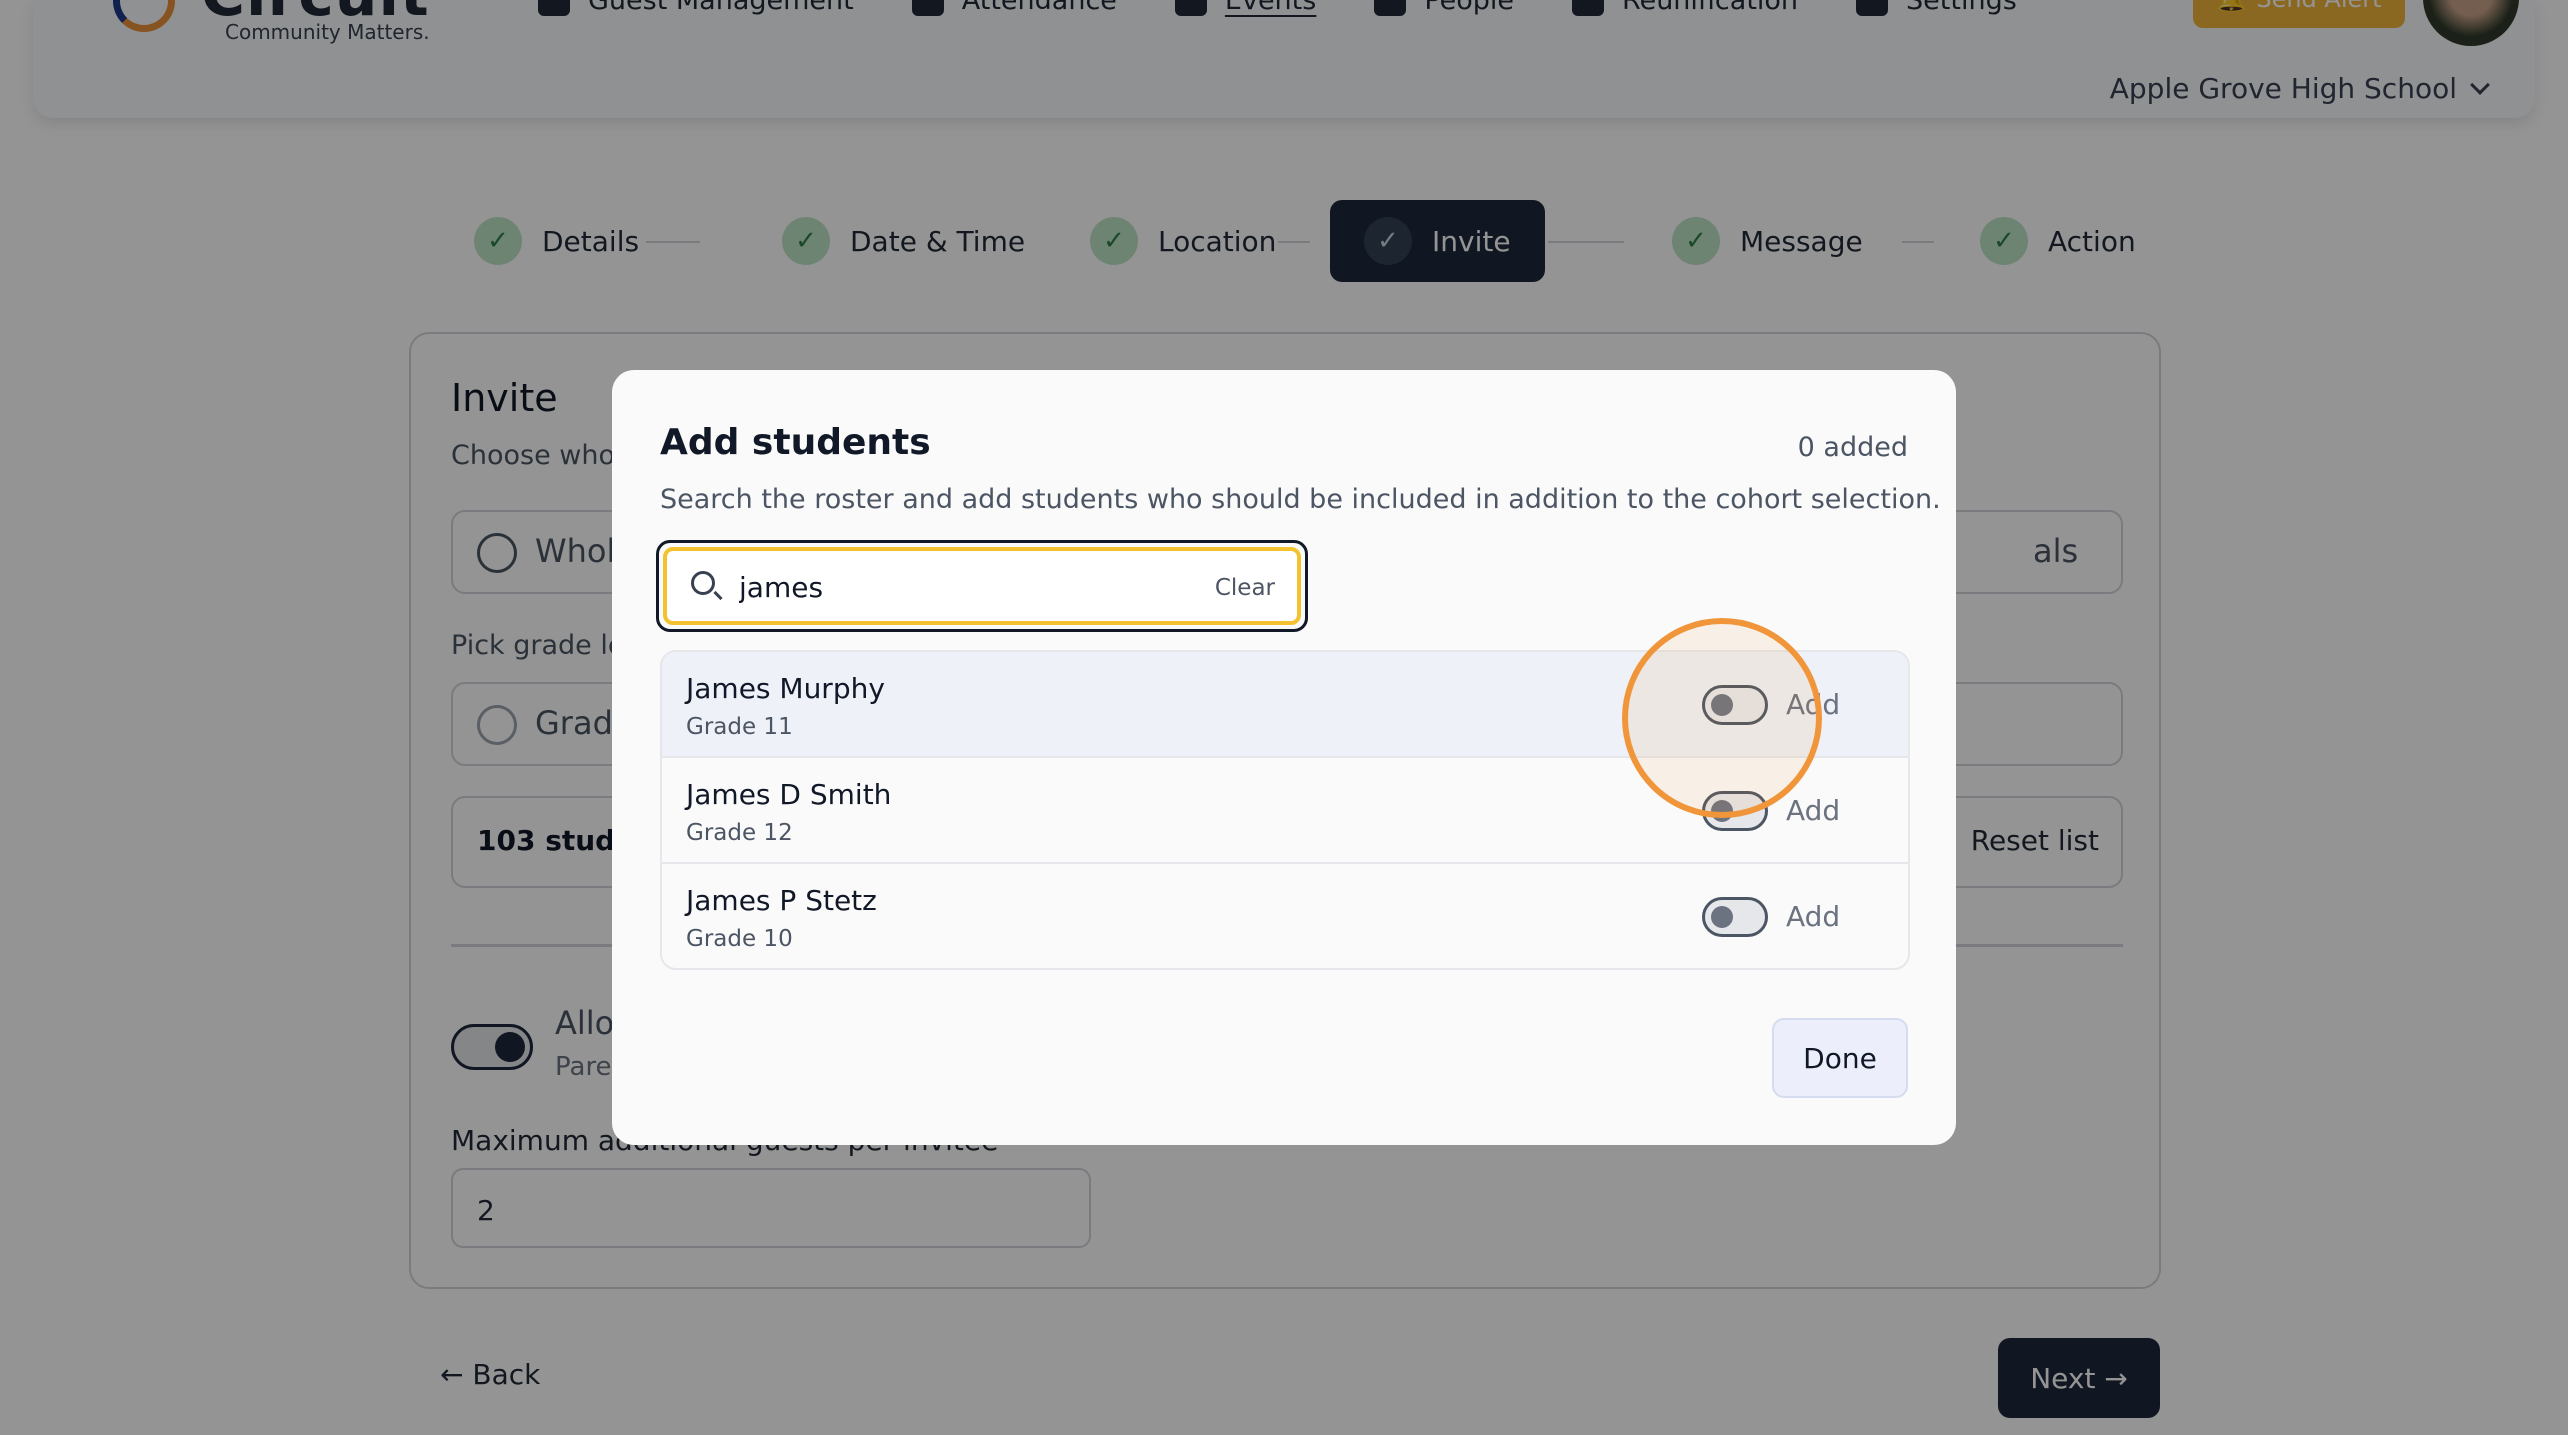 This screenshot has height=1435, width=2568. Describe the element at coordinates (947, 587) in the screenshot. I see `search-input` at that location.